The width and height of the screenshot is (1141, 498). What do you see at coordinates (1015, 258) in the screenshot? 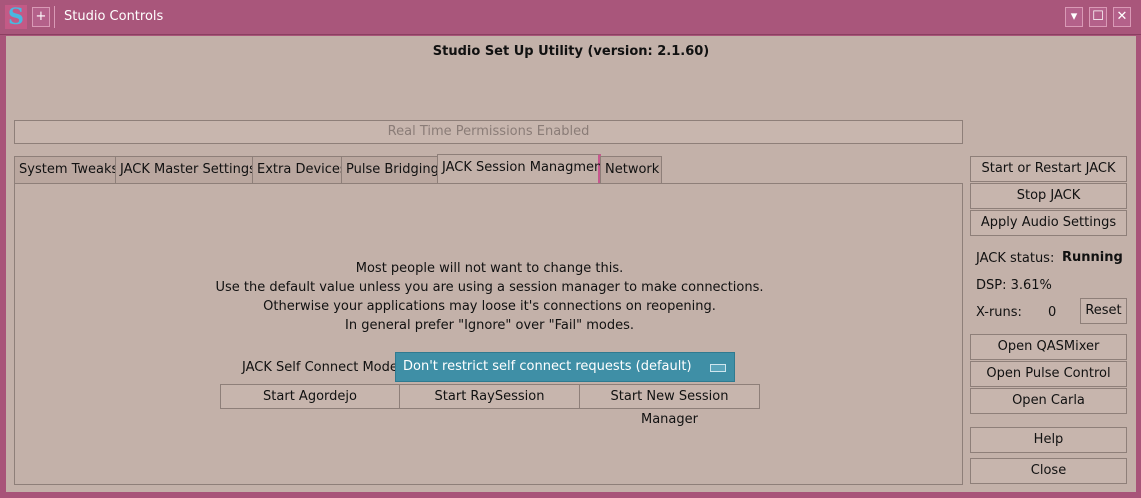
I see `jack-status-label: JACK status:` at bounding box center [1015, 258].